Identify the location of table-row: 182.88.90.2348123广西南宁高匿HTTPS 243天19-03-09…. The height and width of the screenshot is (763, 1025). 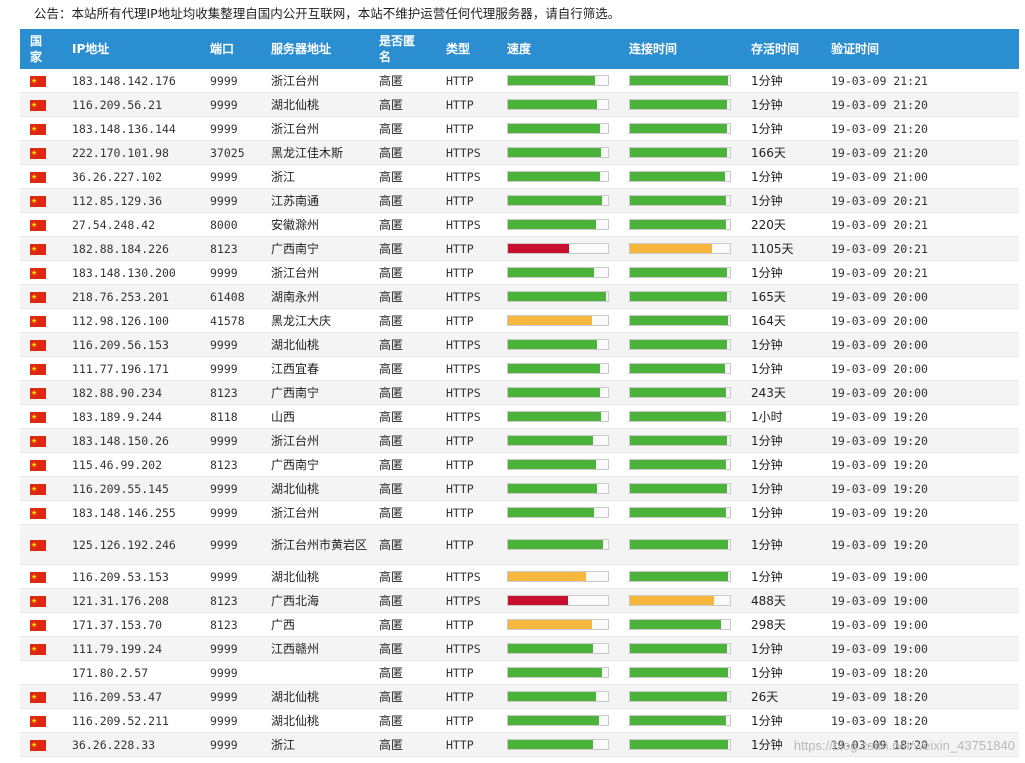
(519, 392).